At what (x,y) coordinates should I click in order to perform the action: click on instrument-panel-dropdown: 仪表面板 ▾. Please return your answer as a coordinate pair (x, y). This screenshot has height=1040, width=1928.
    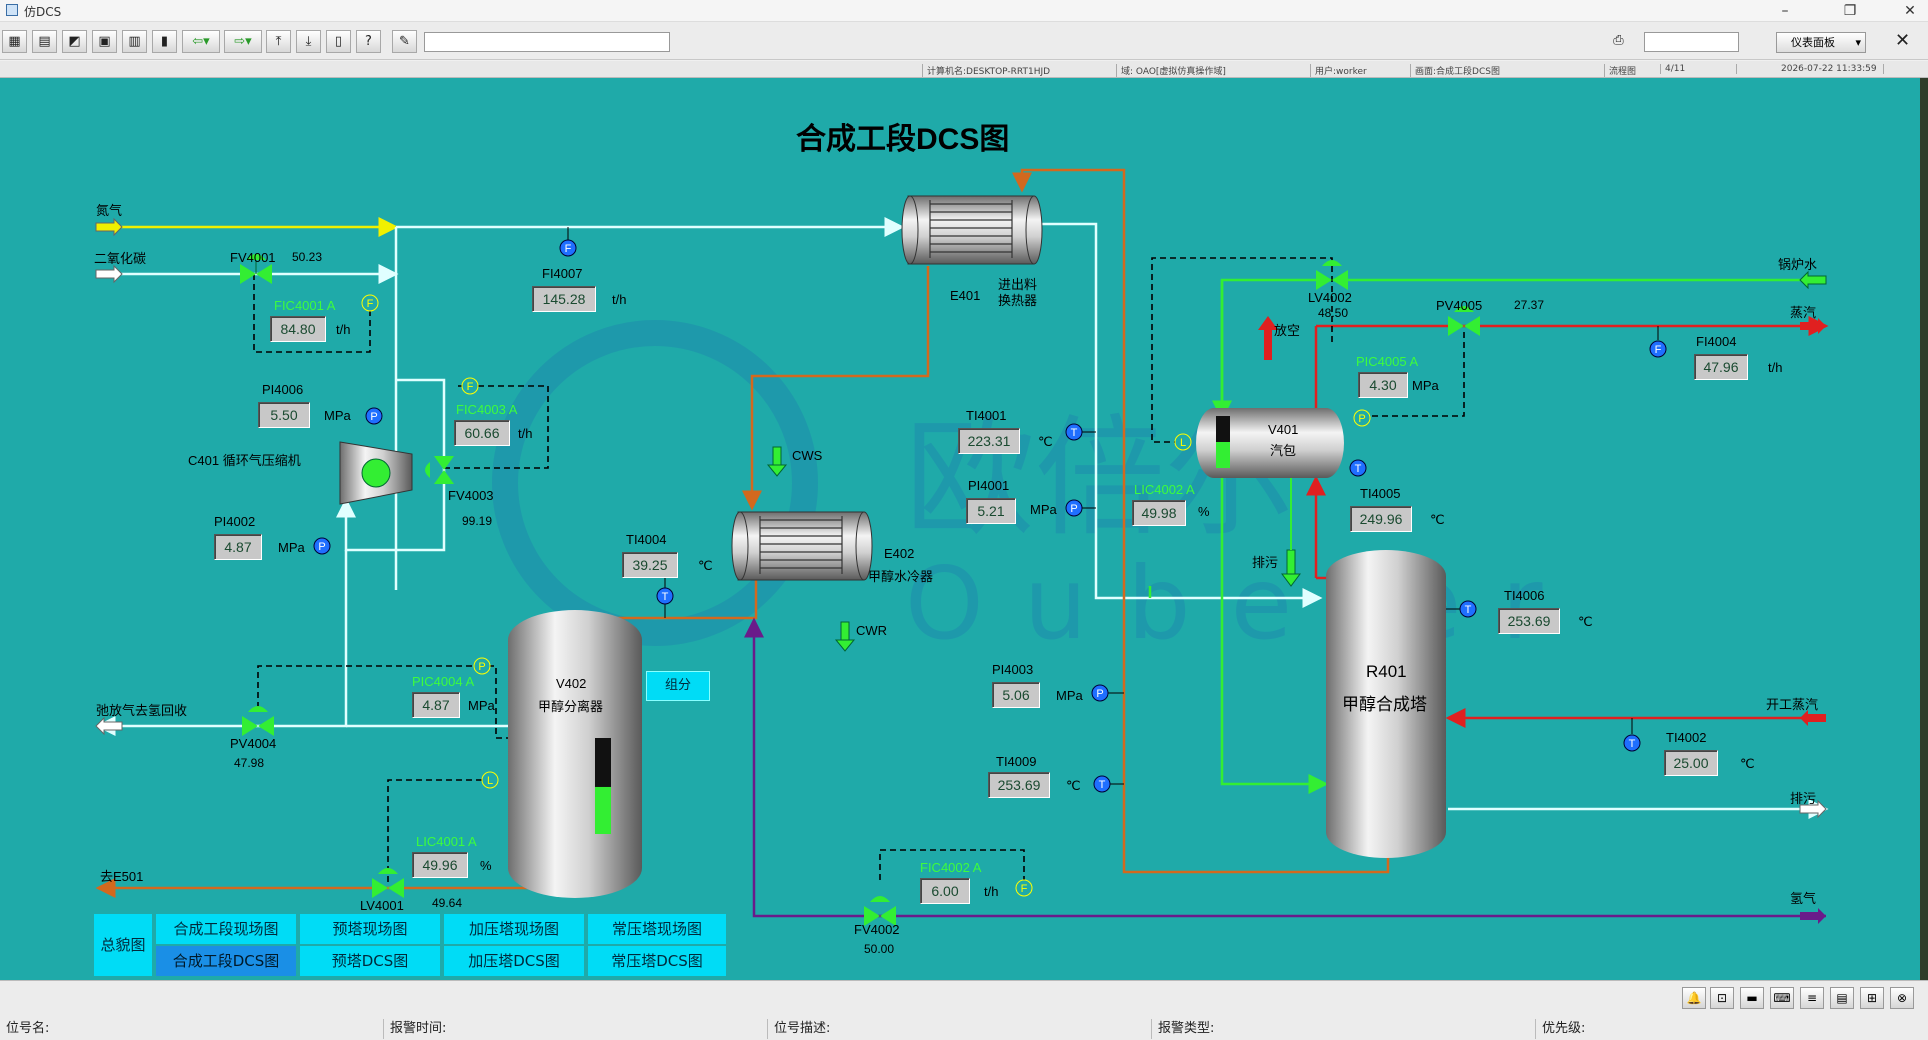
    Looking at the image, I should click on (1821, 42).